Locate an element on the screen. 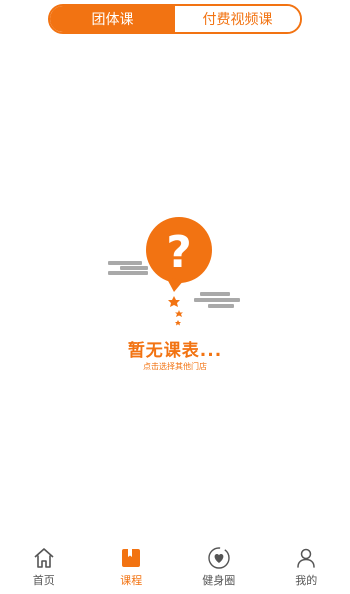 The width and height of the screenshot is (350, 594). course-type-switch: 团体课 付费视频课 is located at coordinates (175, 19).